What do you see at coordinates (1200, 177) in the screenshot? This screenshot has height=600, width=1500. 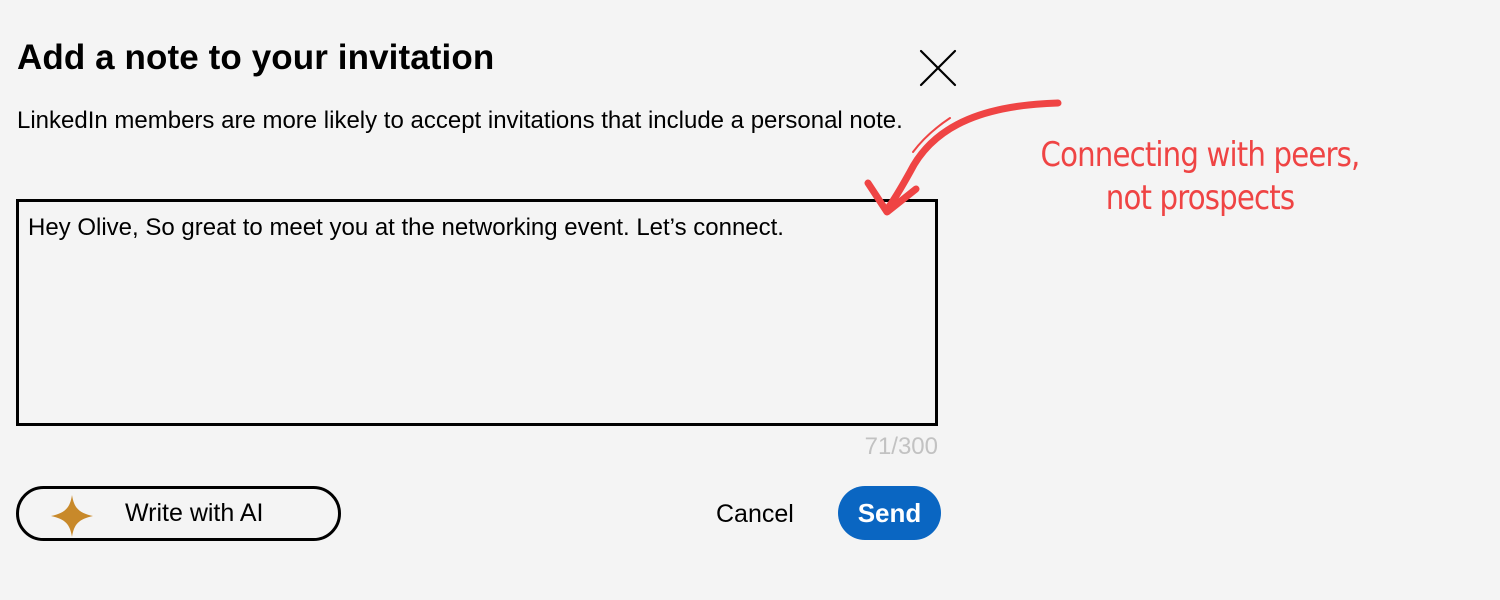 I see `annotation-note: Connecting with peers, not prospects` at bounding box center [1200, 177].